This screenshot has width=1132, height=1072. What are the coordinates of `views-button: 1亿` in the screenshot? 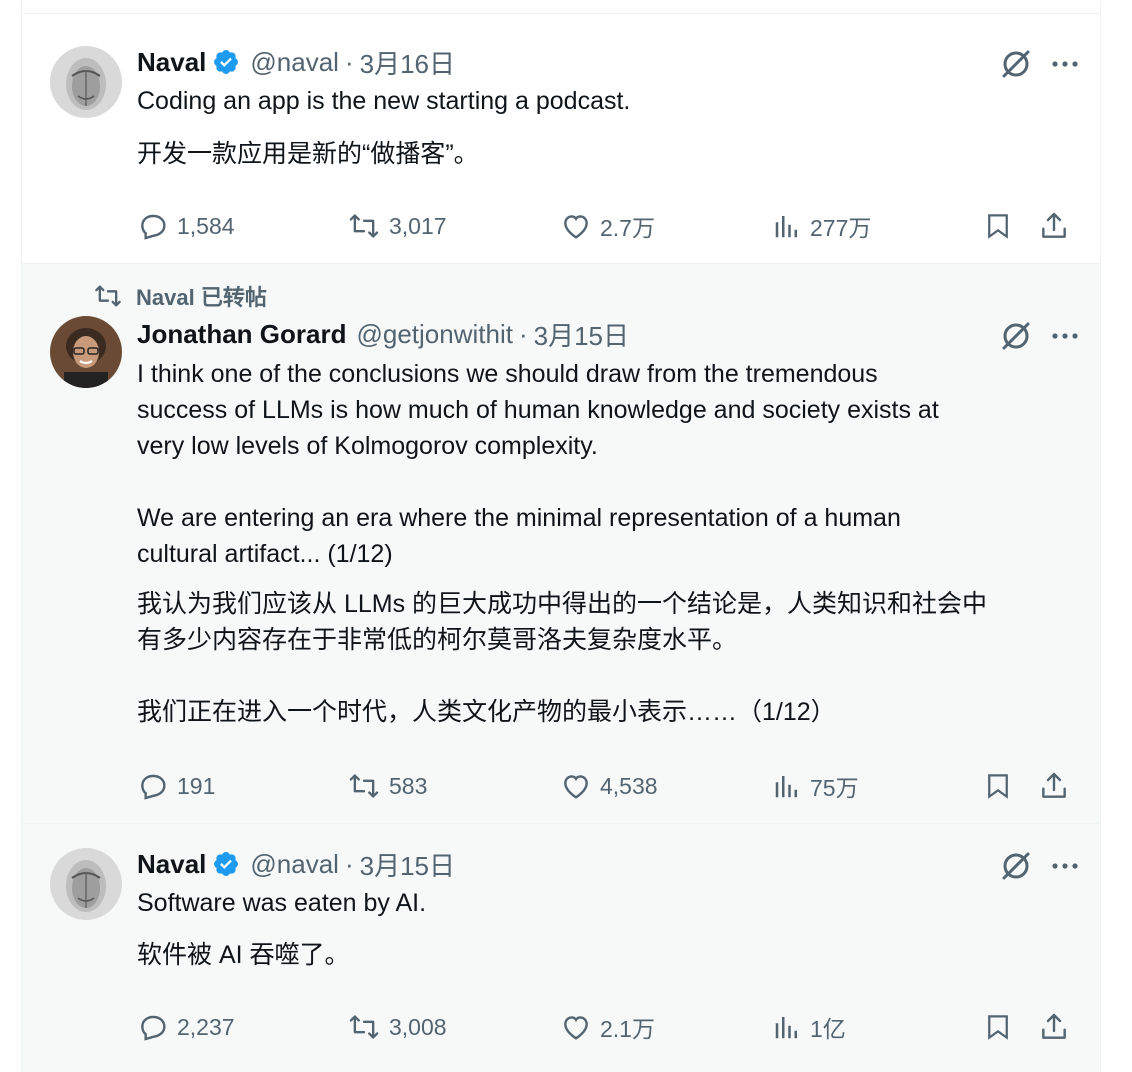 It's located at (809, 1027).